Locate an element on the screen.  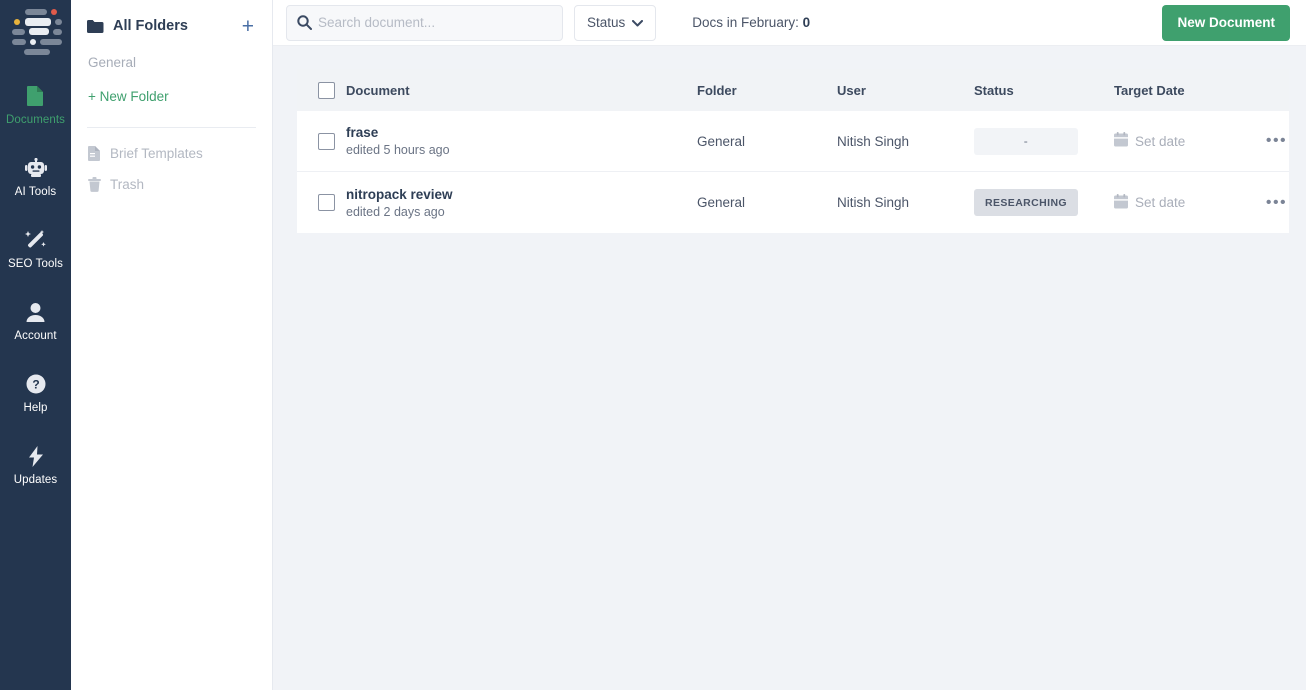
search-input is located at coordinates (424, 22).